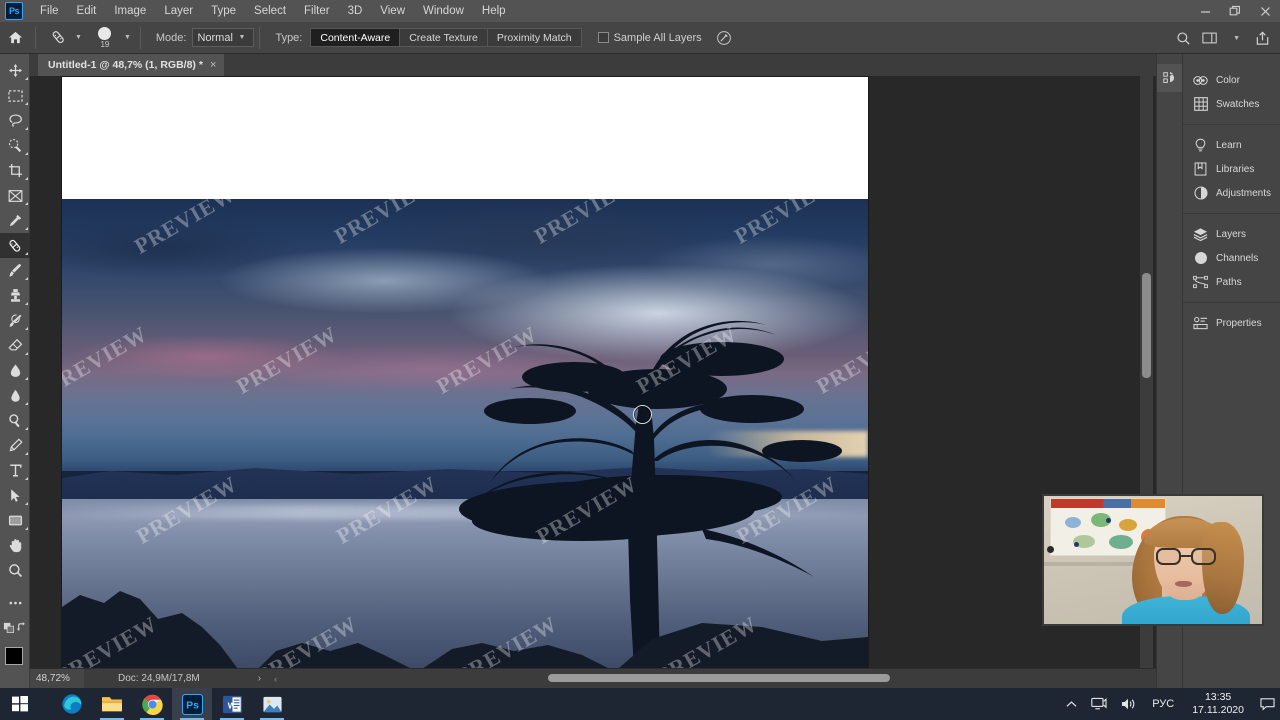 The image size is (1280, 720). I want to click on taskbar-photoshop-icon: Ps, so click(192, 704).